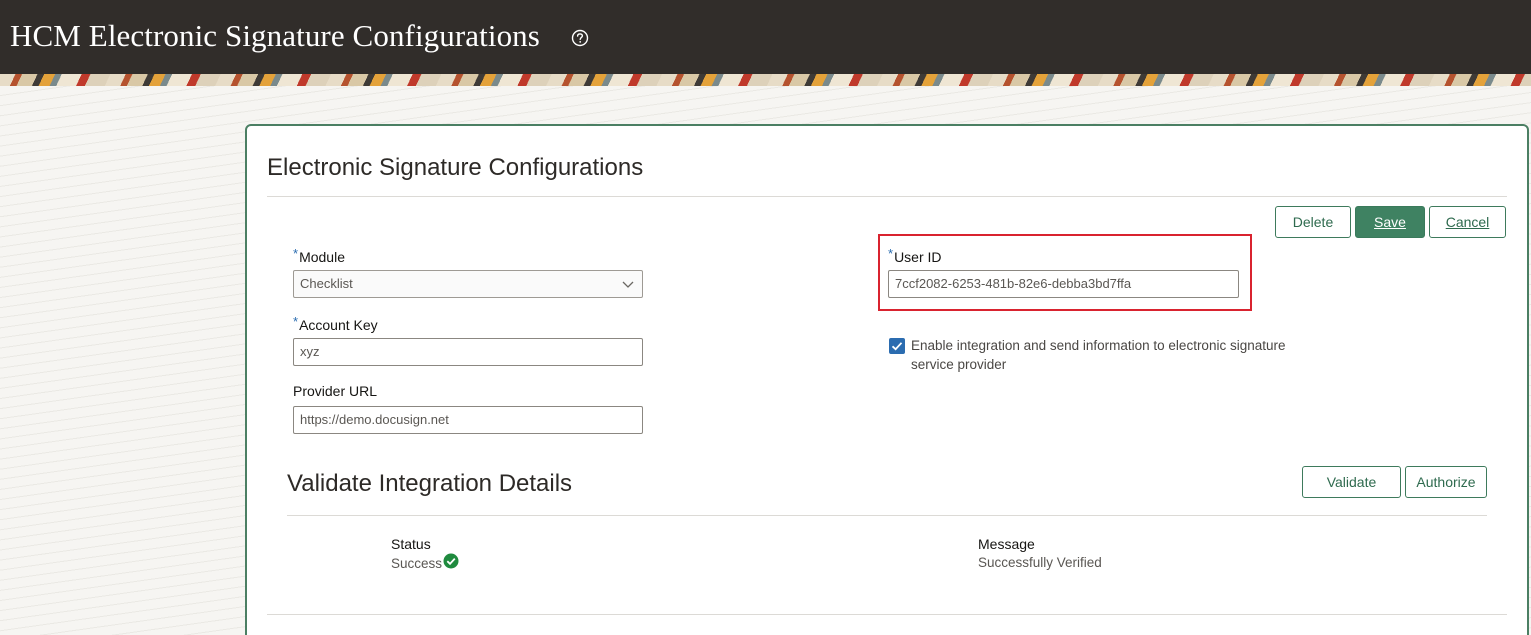  I want to click on help-circle-icon, so click(580, 38).